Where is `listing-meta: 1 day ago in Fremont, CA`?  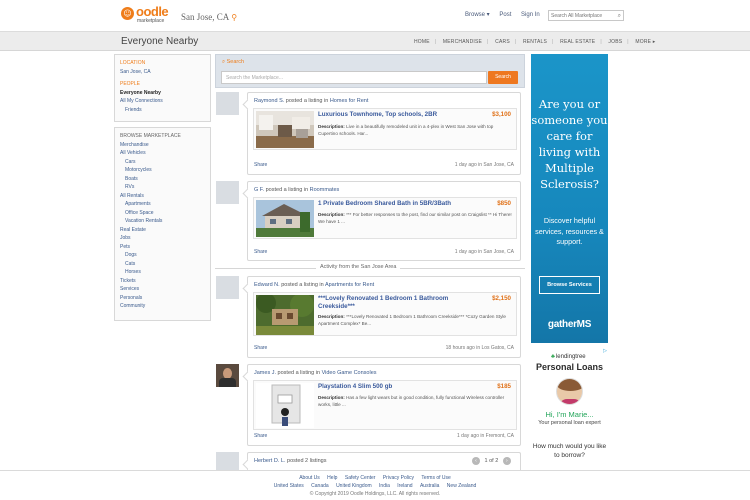
listing-meta: 1 day ago in Fremont, CA is located at coordinates (485, 436).